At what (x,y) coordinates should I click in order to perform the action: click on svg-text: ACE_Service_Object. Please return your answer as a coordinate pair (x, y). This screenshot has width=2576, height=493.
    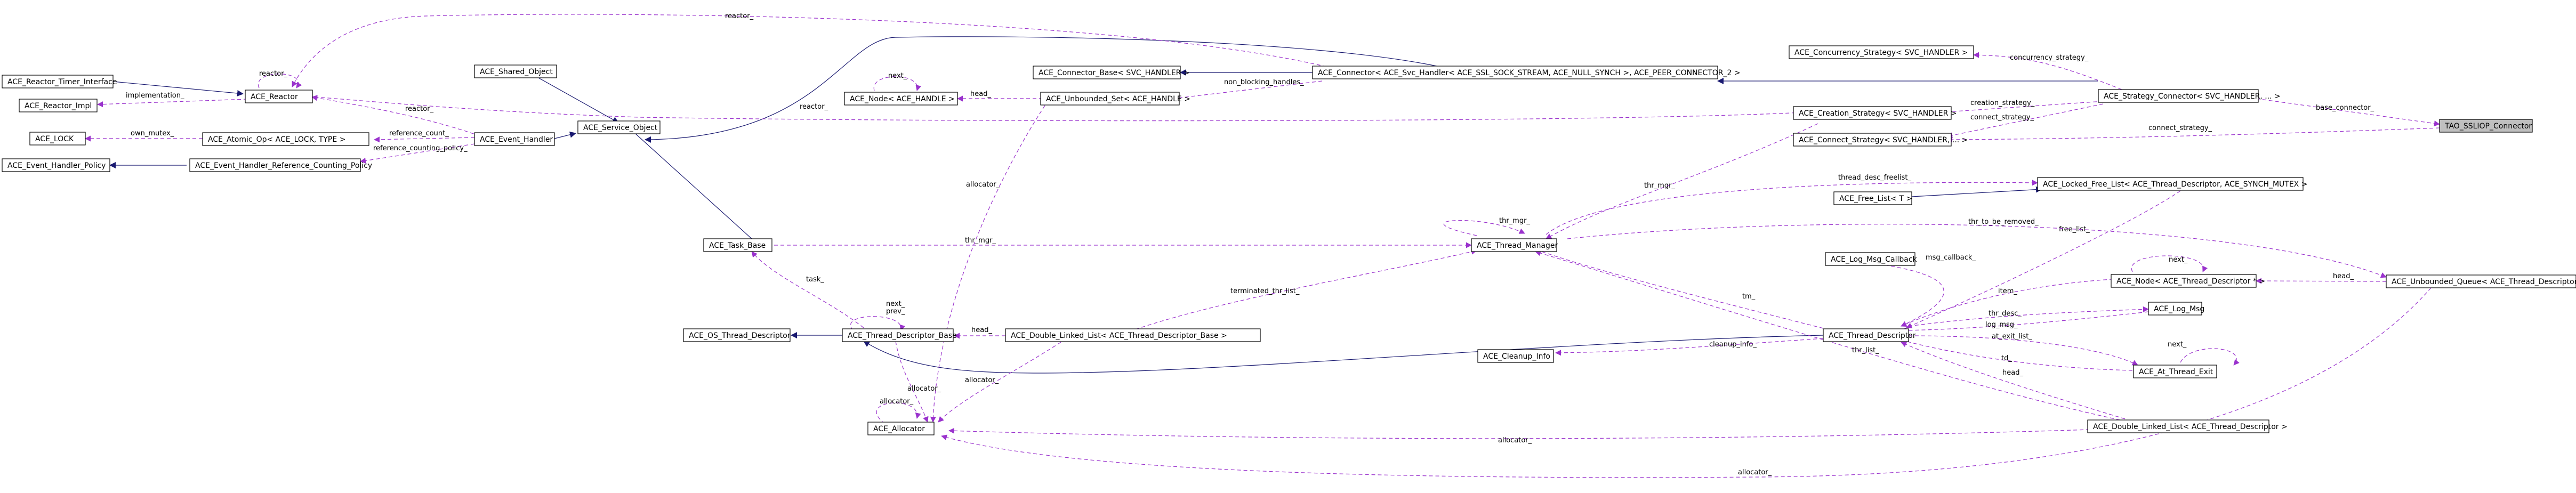
    Looking at the image, I should click on (620, 128).